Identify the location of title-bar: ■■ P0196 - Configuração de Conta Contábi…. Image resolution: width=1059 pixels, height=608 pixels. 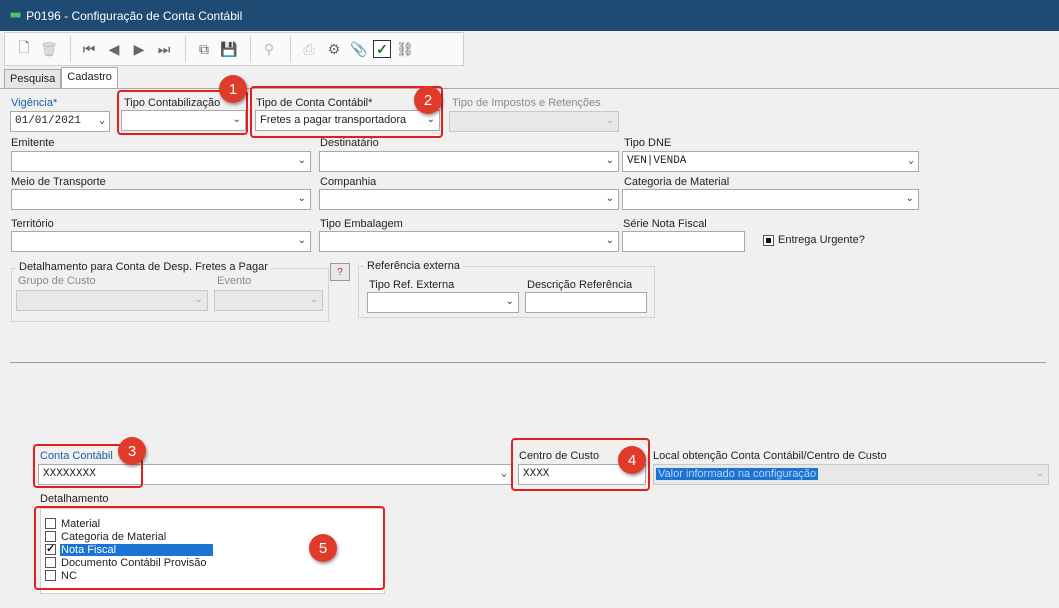
(529, 15).